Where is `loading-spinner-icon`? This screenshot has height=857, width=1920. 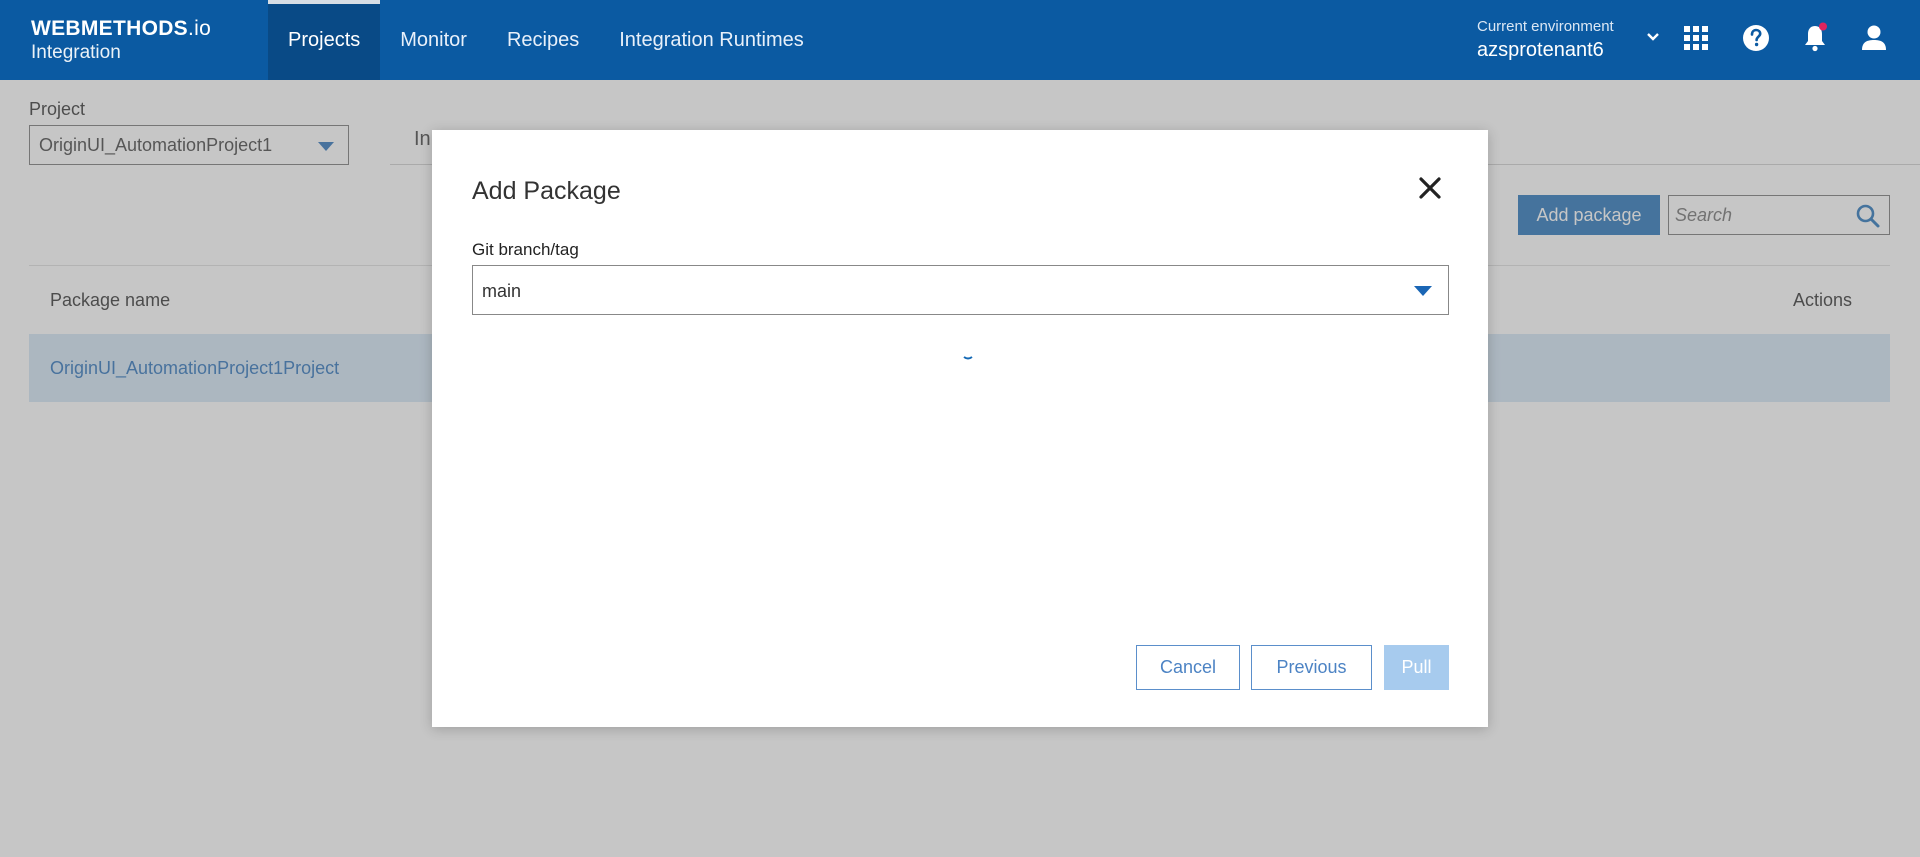 loading-spinner-icon is located at coordinates (968, 358).